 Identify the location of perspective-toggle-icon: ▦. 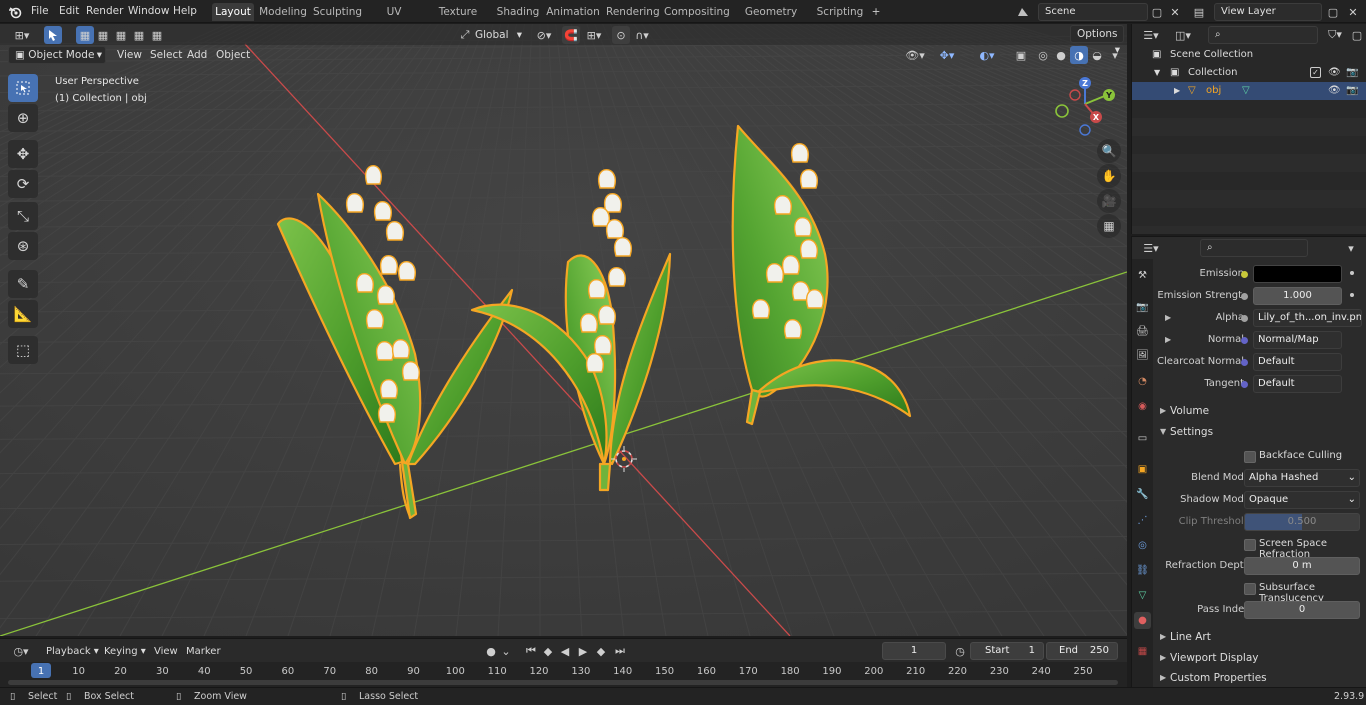
(1109, 226).